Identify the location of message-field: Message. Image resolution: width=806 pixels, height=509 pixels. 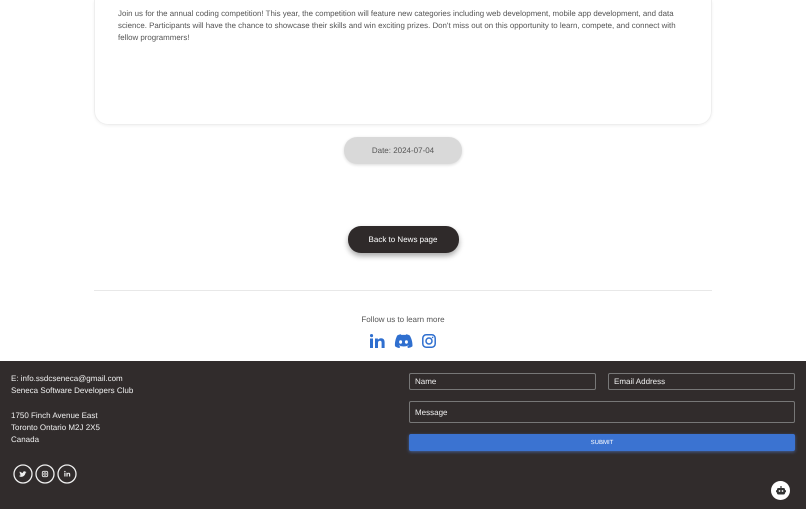
(602, 412).